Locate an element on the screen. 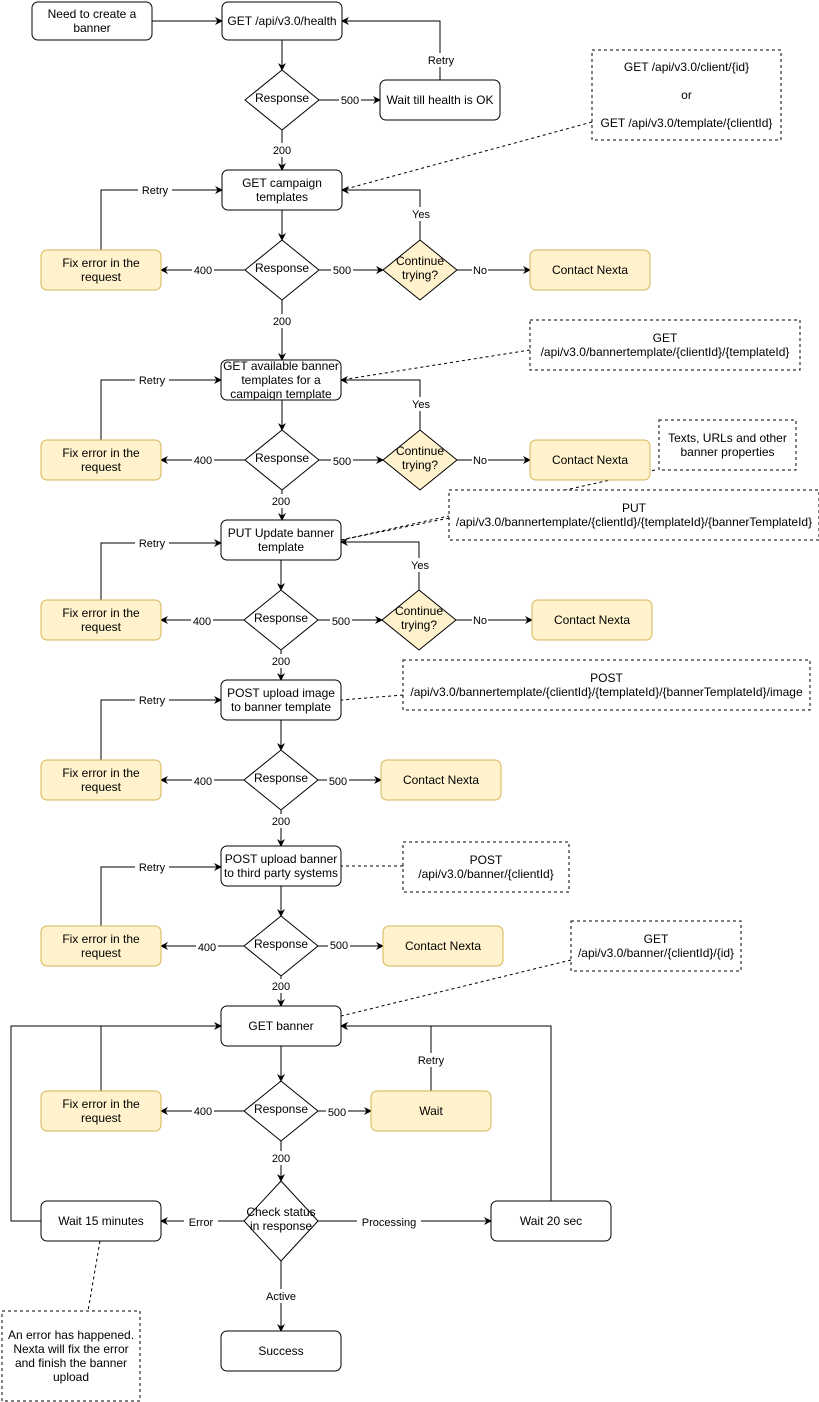 Image resolution: width=819 pixels, height=1402 pixels. step-postbanner: POST upload bannerto third party systems is located at coordinates (281, 866).